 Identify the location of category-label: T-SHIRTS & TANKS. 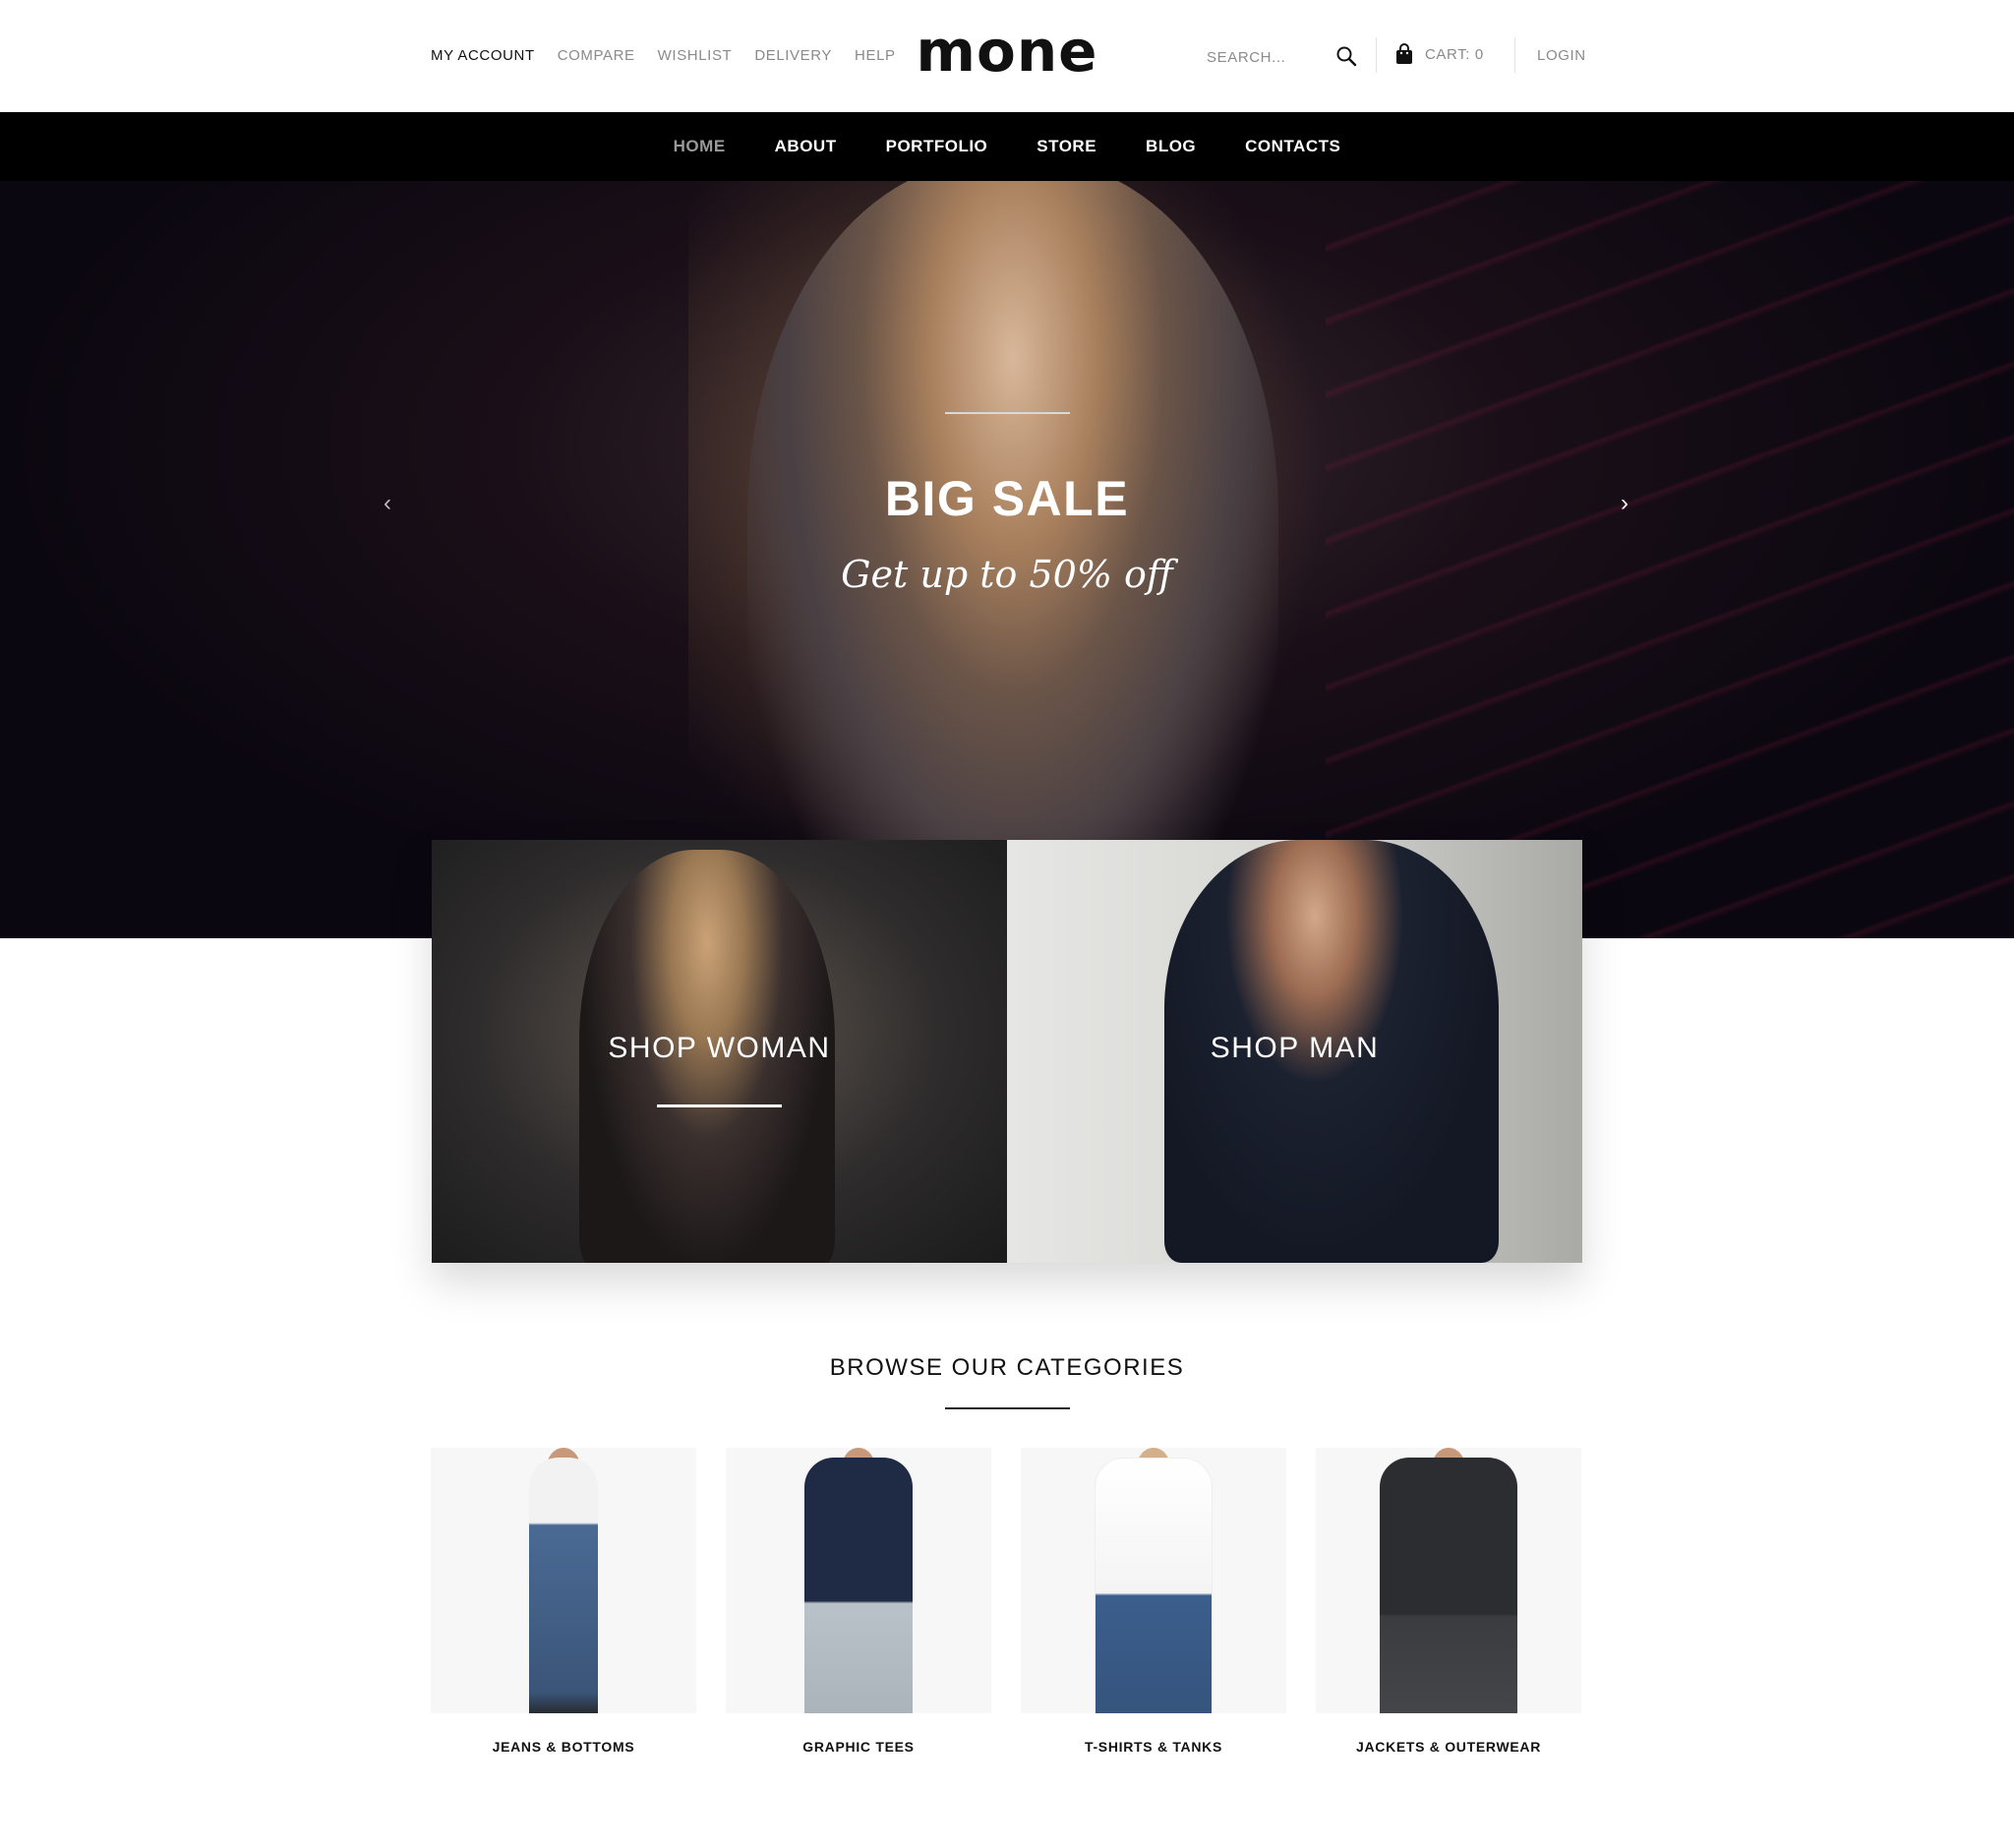
(1153, 1747).